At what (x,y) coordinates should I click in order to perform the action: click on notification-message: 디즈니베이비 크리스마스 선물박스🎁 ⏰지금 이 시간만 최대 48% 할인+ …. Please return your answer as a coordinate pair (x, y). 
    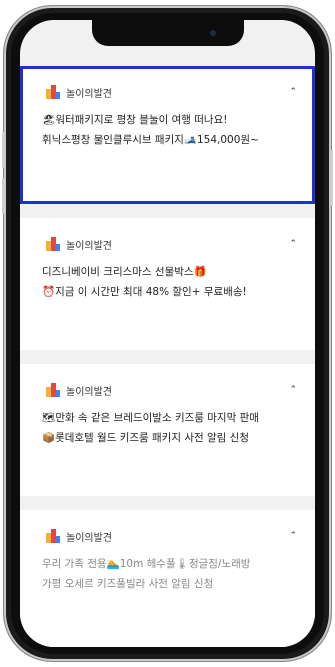
    Looking at the image, I should click on (171, 282).